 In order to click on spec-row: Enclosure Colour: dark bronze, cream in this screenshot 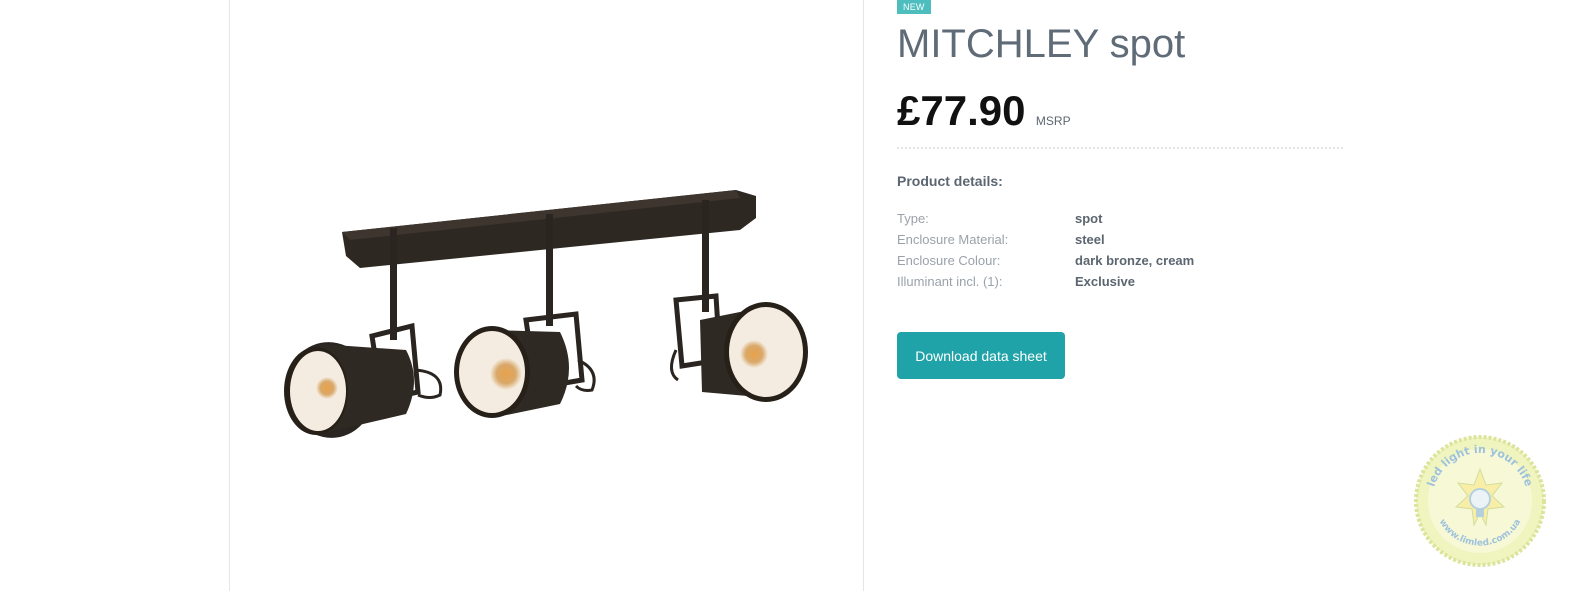, I will do `click(1120, 260)`.